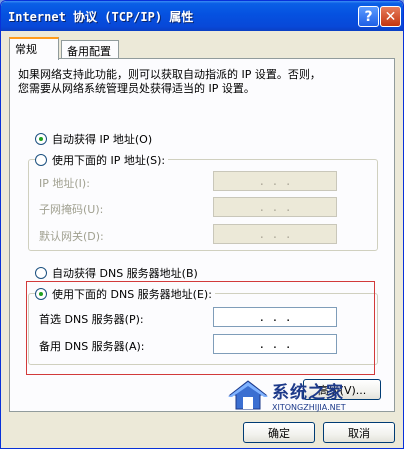 This screenshot has width=404, height=449. Describe the element at coordinates (136, 88) in the screenshot. I see `description-line-2: 您需要从网络系统管理员处获得适当的 IP 设置。` at that location.